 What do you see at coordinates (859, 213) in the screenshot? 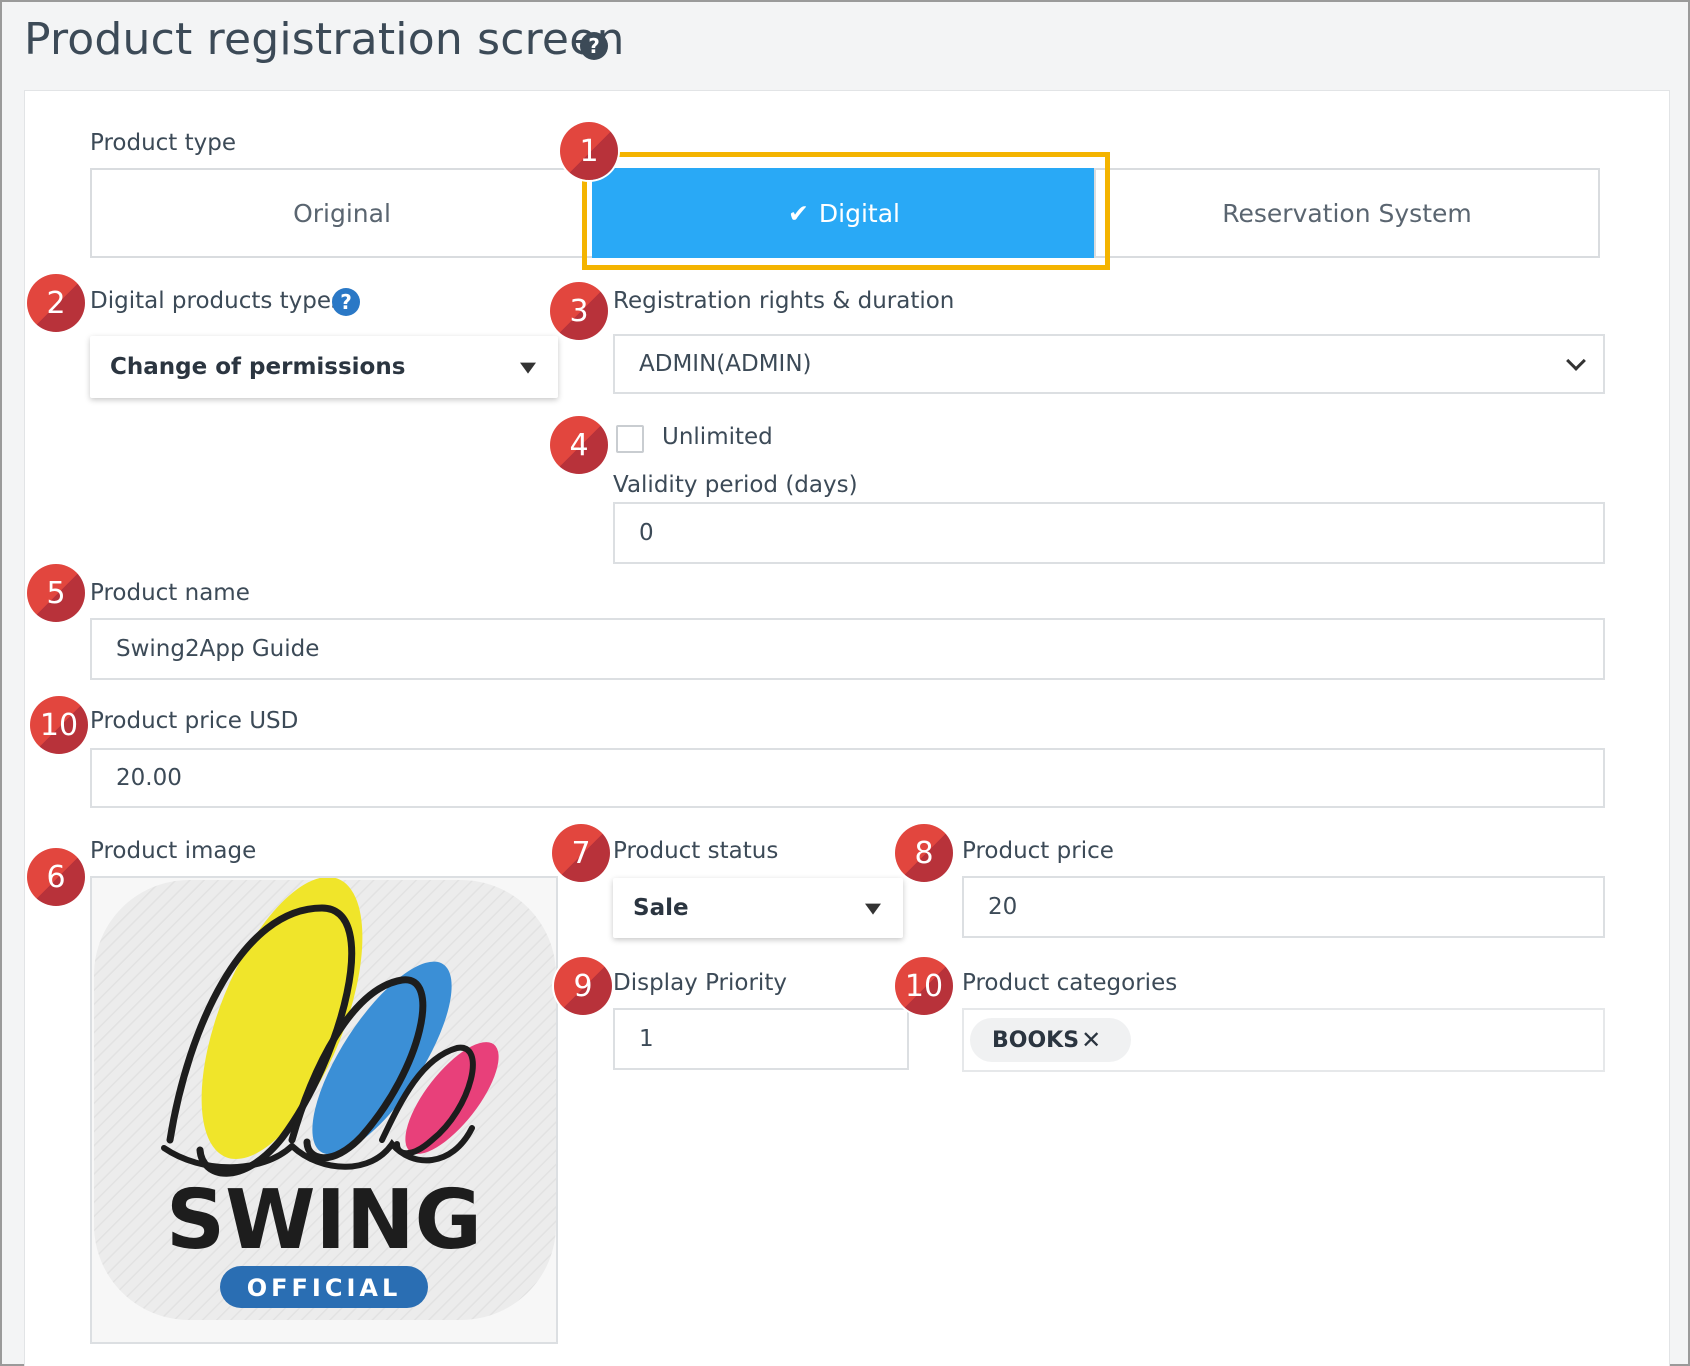
I see `product-type-digital-label: Digital` at bounding box center [859, 213].